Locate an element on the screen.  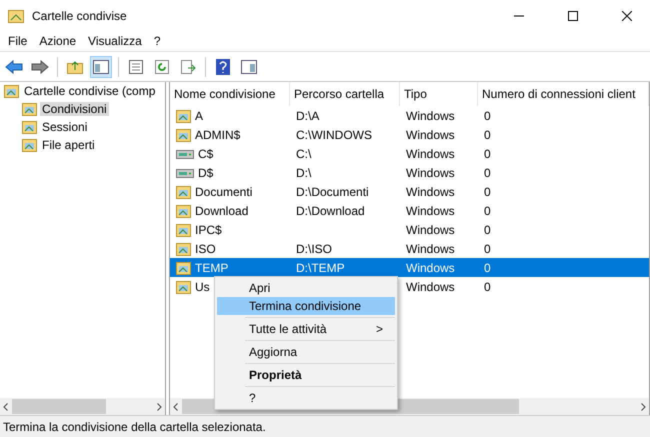
table-cell-text: C:\ is located at coordinates (303, 154).